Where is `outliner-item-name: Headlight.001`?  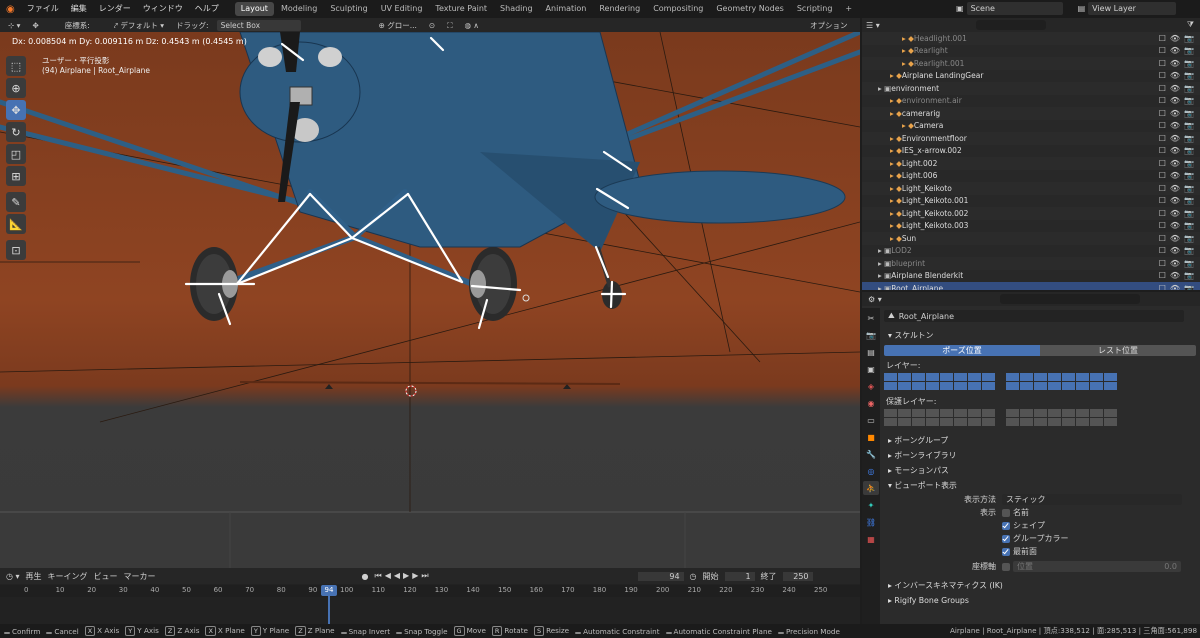
outliner-item-name: Headlight.001 is located at coordinates (940, 38).